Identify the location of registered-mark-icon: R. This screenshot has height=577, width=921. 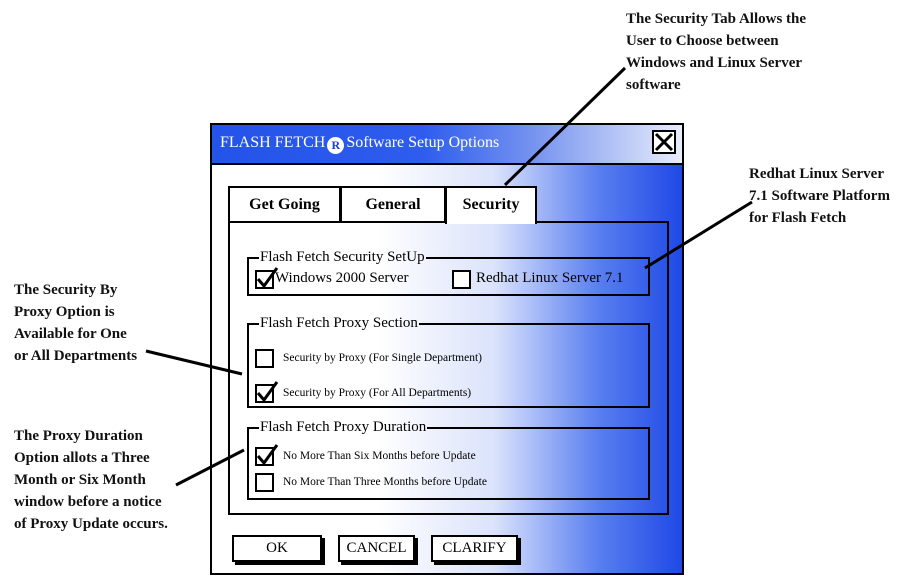
(336, 145).